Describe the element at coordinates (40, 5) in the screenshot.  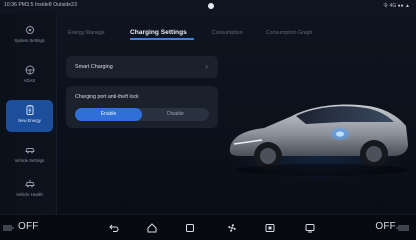
I see `status-left-text: 10:36 PM3.5 Inside8 Outside23` at that location.